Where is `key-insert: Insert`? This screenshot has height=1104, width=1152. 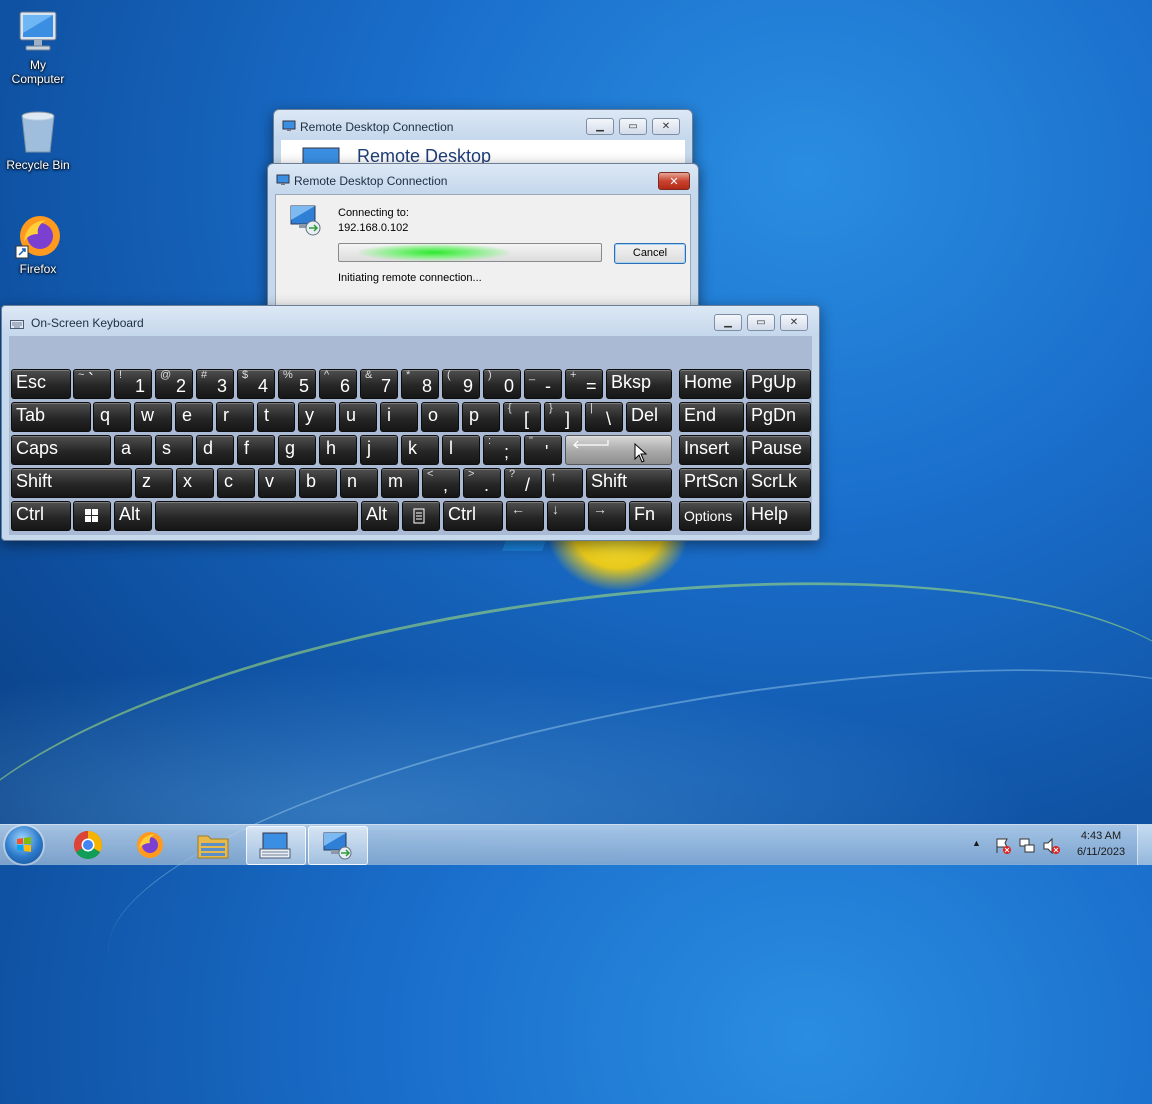 key-insert: Insert is located at coordinates (711, 450).